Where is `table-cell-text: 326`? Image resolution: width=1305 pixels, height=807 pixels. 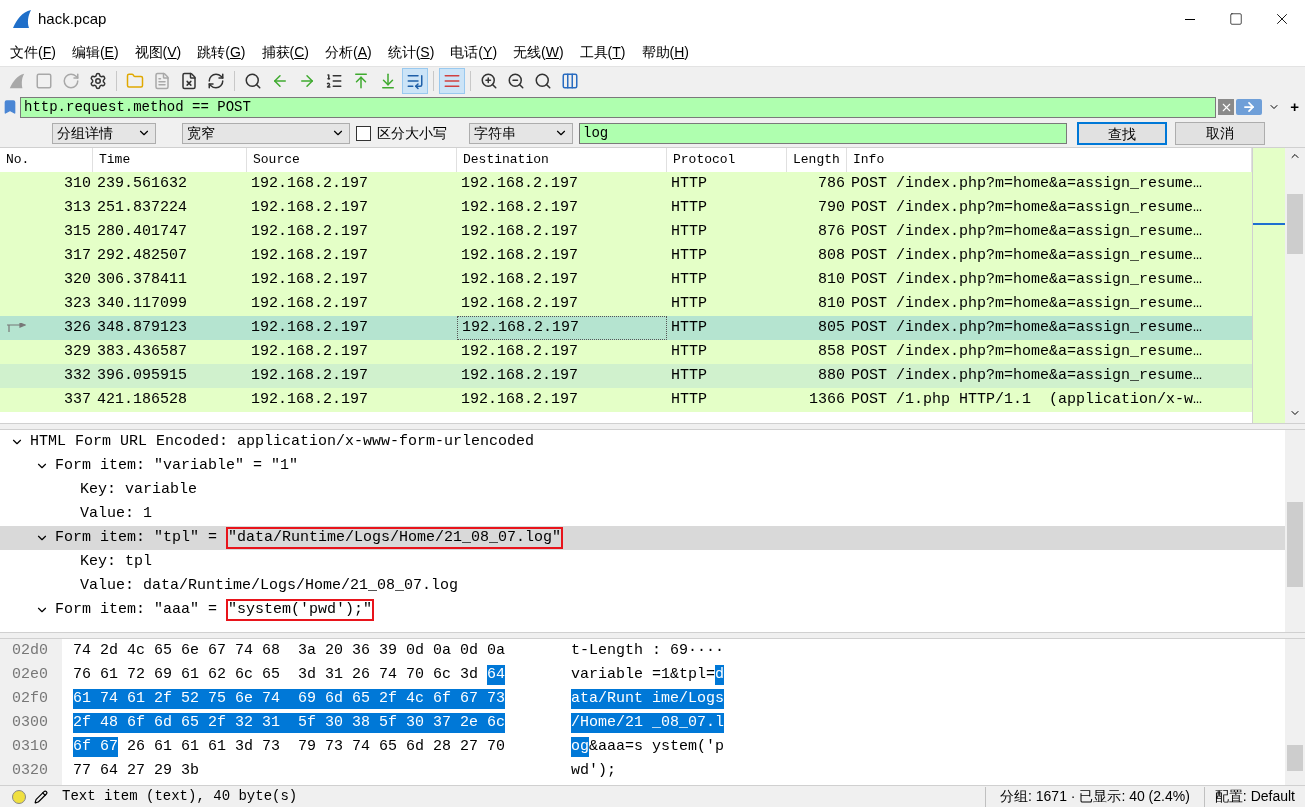 table-cell-text: 326 is located at coordinates (77, 327).